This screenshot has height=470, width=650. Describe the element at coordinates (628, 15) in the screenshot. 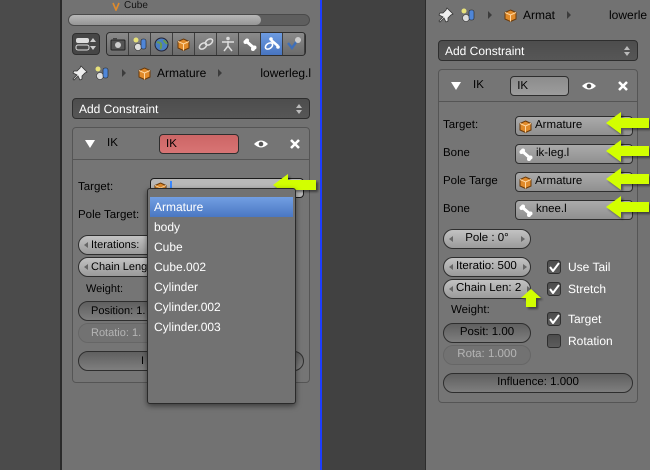

I see `bone-name: lowerle` at that location.